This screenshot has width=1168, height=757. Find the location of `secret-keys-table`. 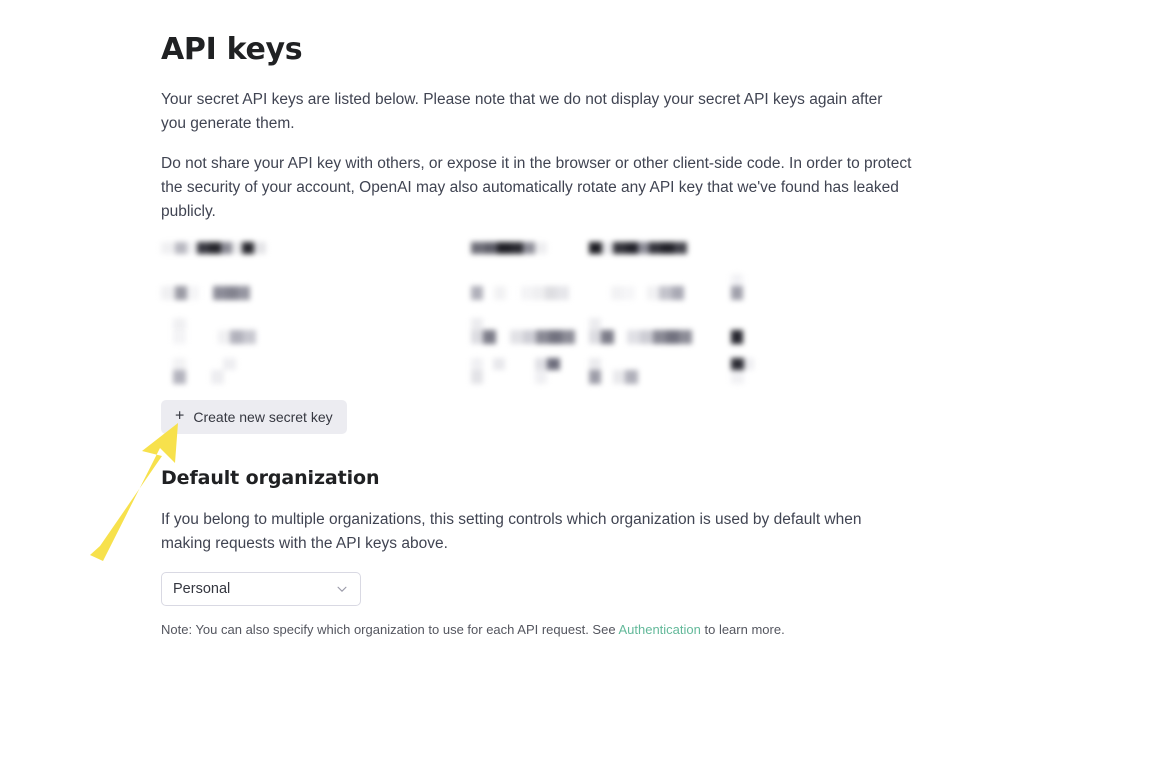

secret-keys-table is located at coordinates (461, 312).